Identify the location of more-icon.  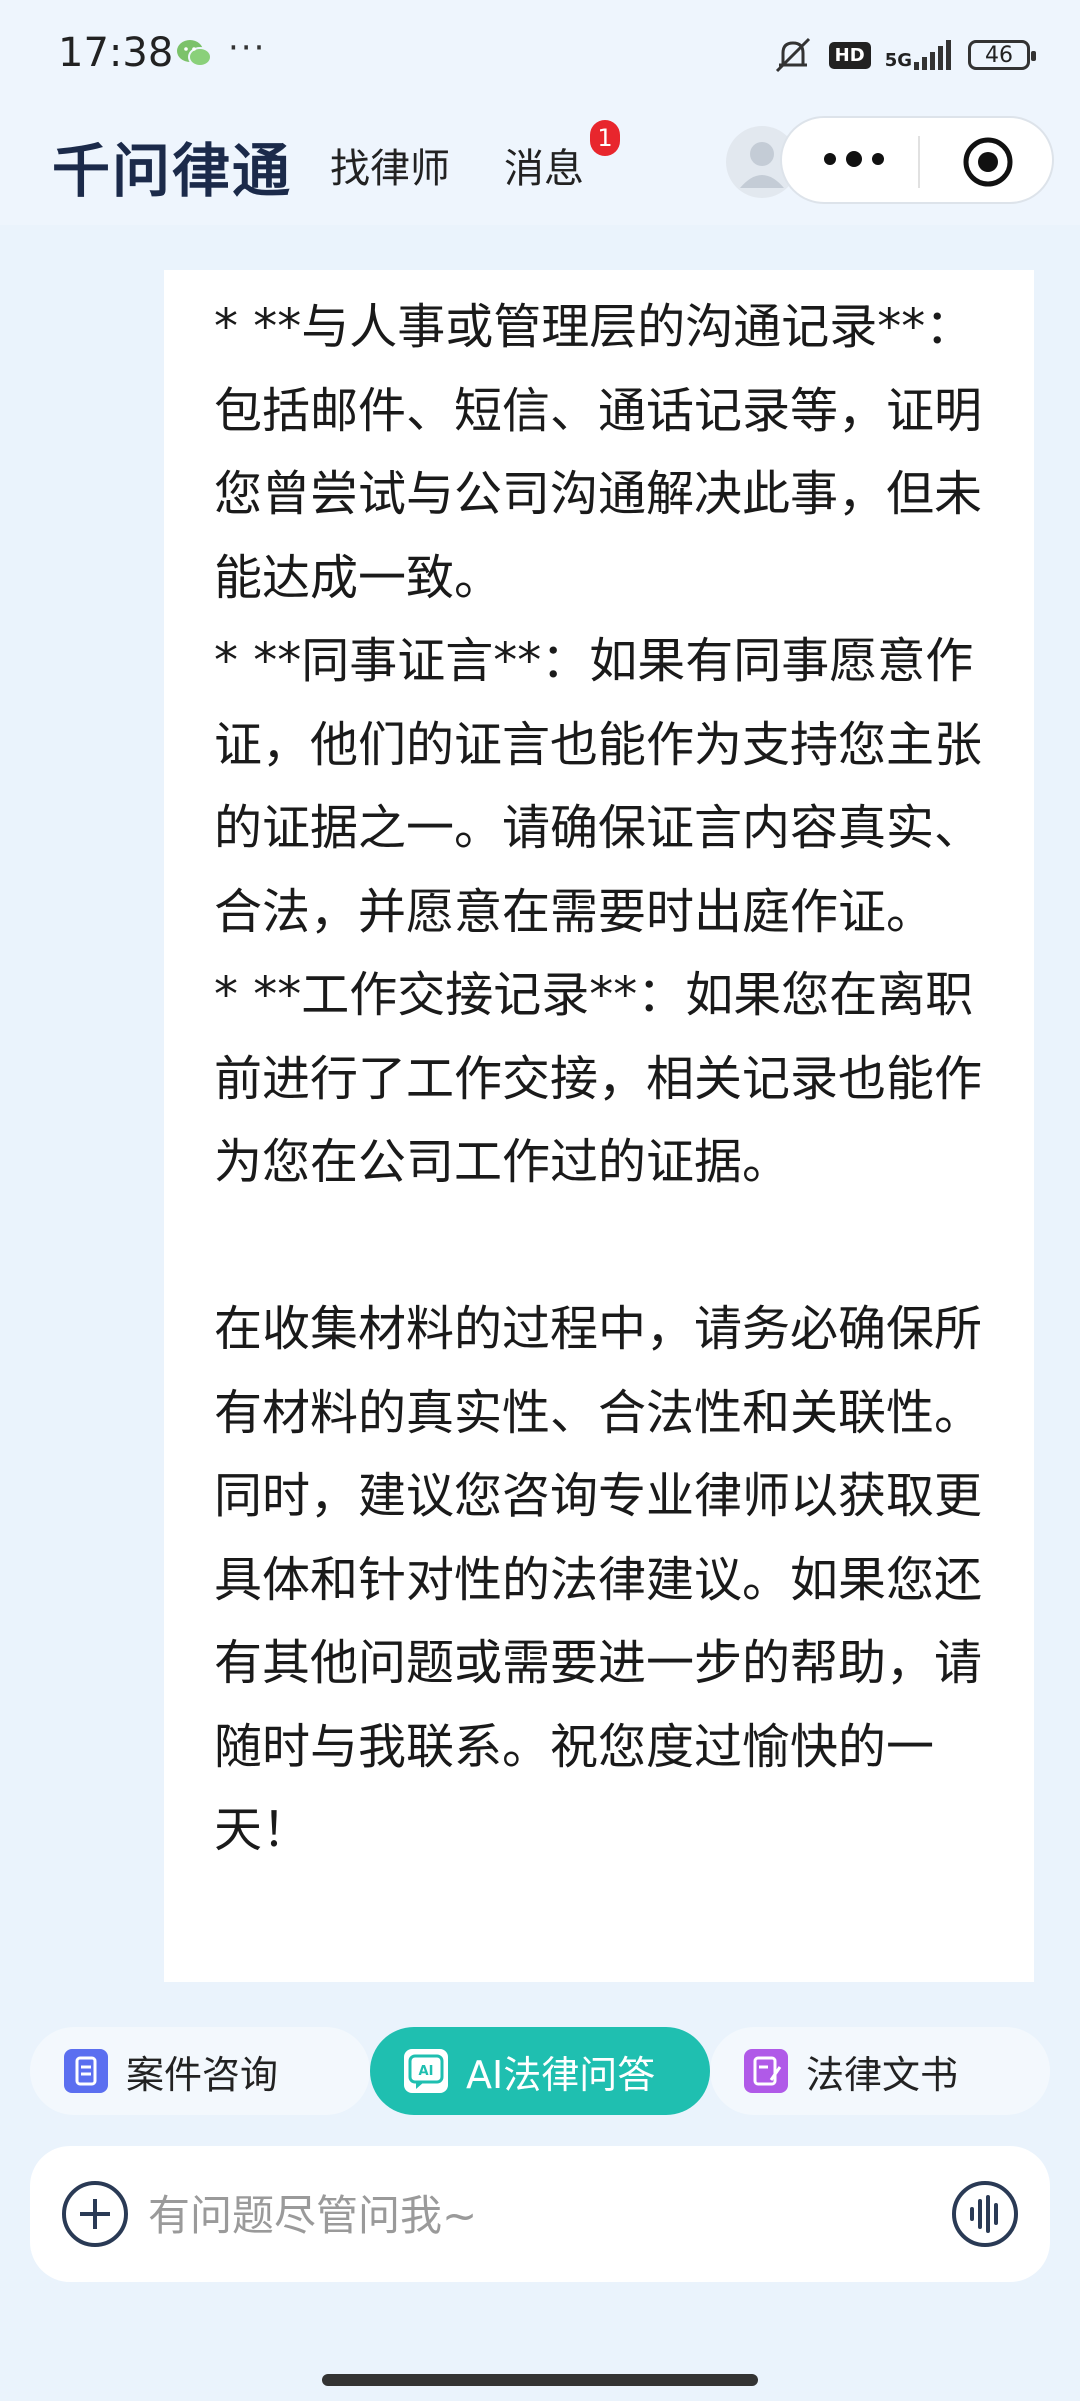
(854, 159).